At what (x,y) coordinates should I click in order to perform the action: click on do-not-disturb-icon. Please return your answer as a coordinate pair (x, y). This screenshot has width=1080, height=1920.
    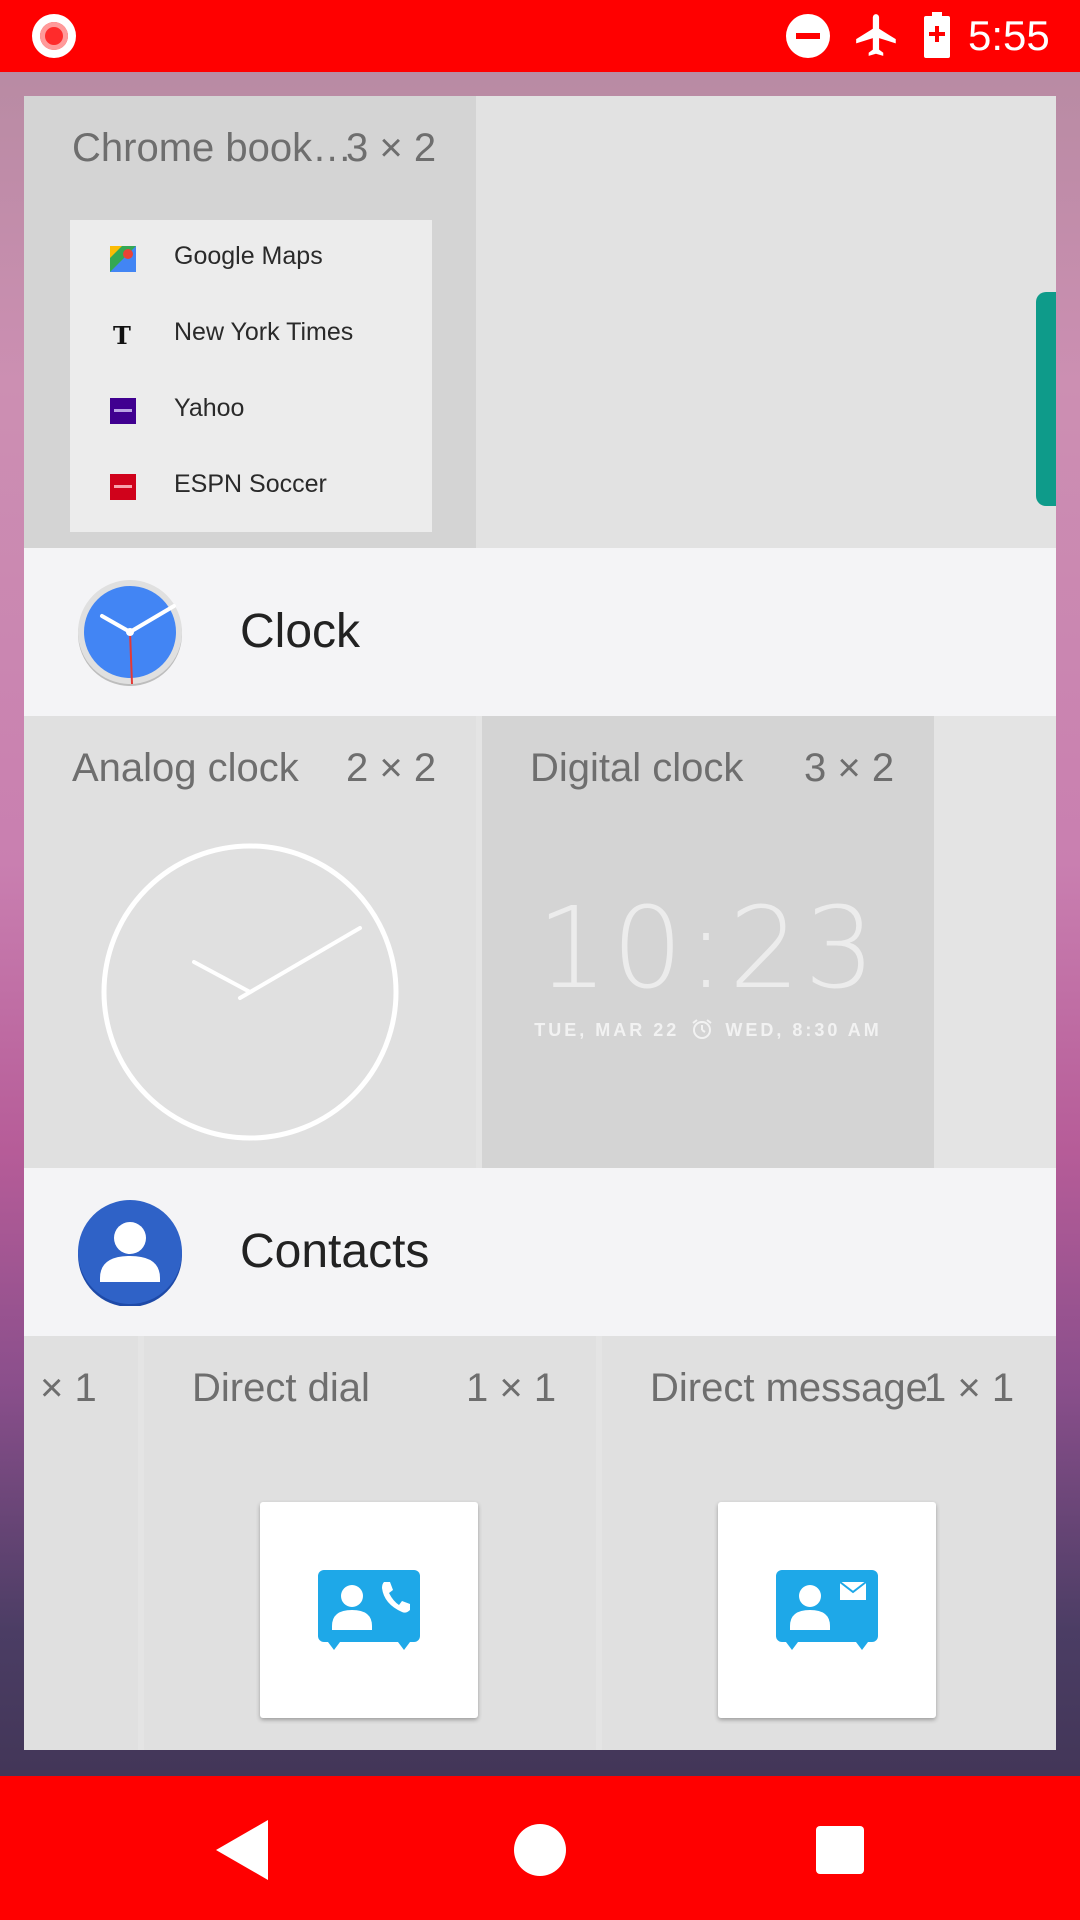
    Looking at the image, I should click on (808, 36).